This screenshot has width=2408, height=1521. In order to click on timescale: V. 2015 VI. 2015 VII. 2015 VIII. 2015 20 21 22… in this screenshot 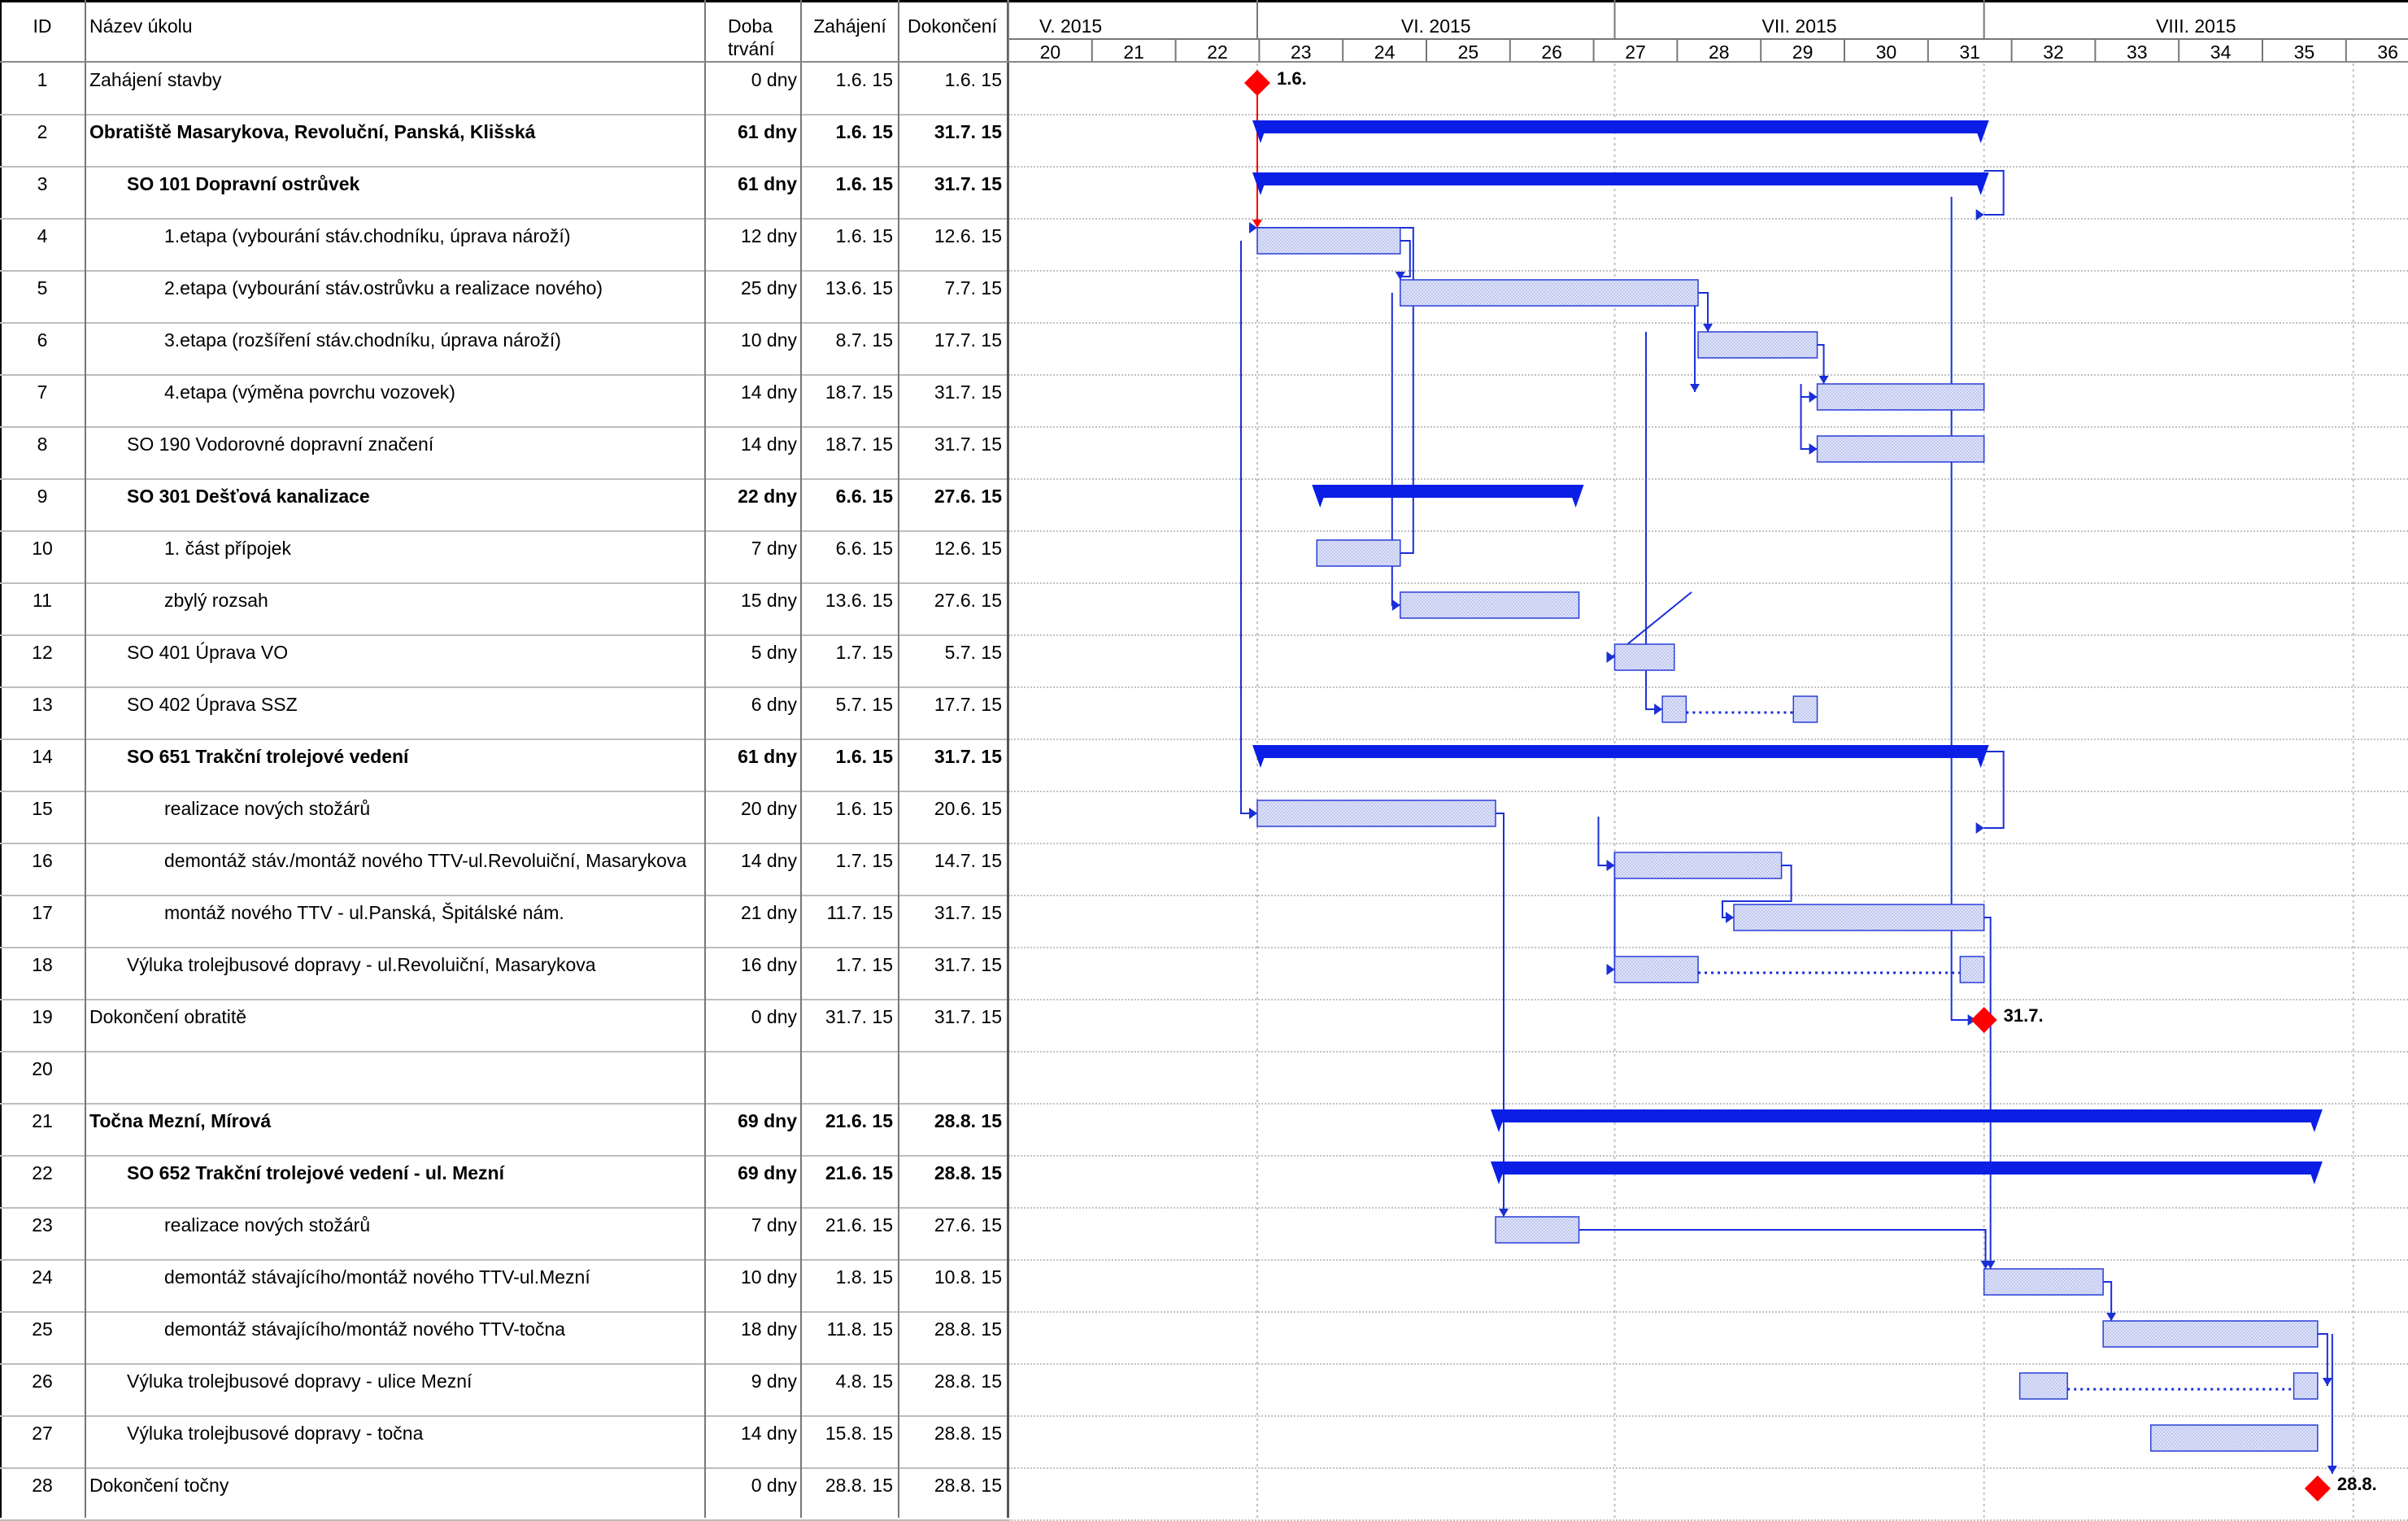, I will do `click(1708, 31)`.